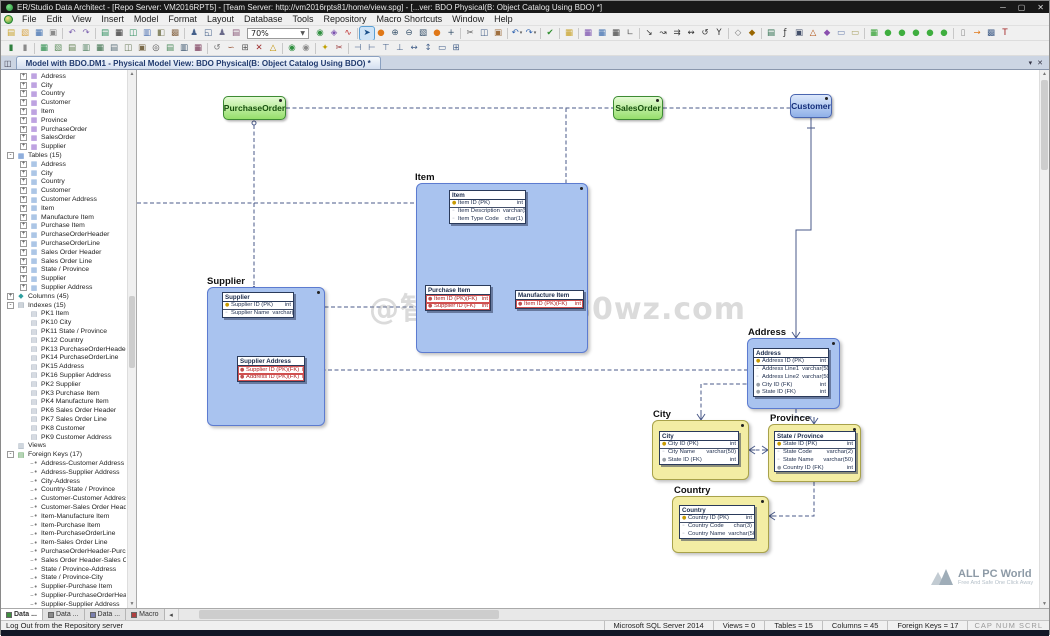 The image size is (1050, 636). I want to click on tree-item: + ▦ Address, so click(64, 76).